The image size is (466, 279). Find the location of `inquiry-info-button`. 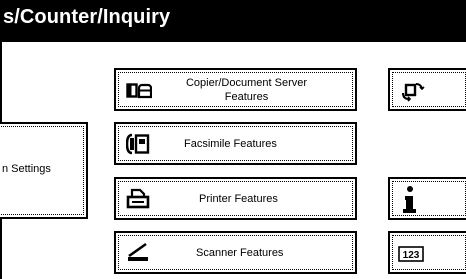

inquiry-info-button is located at coordinates (427, 198).